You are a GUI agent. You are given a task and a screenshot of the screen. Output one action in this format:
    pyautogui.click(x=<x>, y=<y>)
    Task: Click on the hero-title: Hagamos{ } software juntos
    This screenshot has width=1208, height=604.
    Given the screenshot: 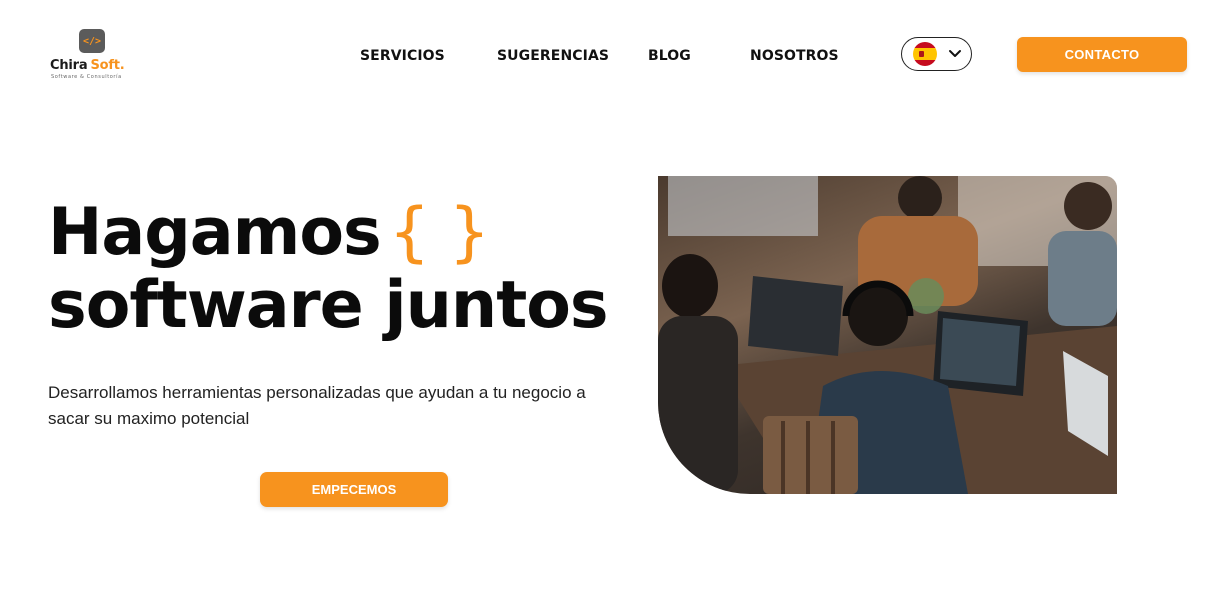 What is the action you would take?
    pyautogui.click(x=328, y=269)
    